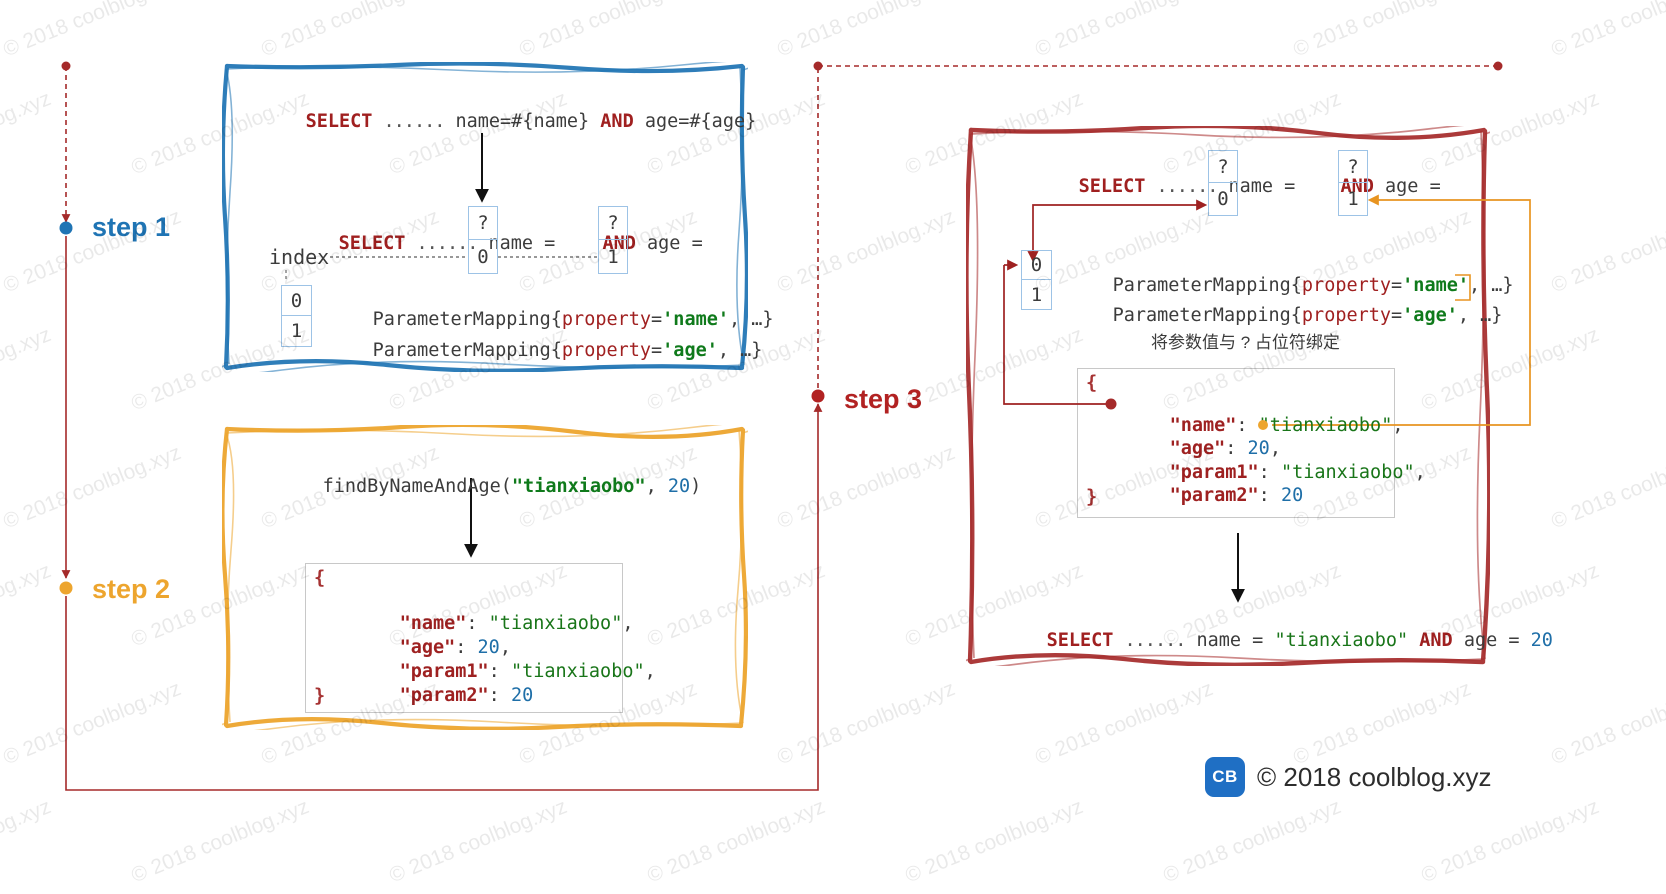 Image resolution: width=1666 pixels, height=894 pixels. Describe the element at coordinates (883, 399) in the screenshot. I see `step-label-3: step 3` at that location.